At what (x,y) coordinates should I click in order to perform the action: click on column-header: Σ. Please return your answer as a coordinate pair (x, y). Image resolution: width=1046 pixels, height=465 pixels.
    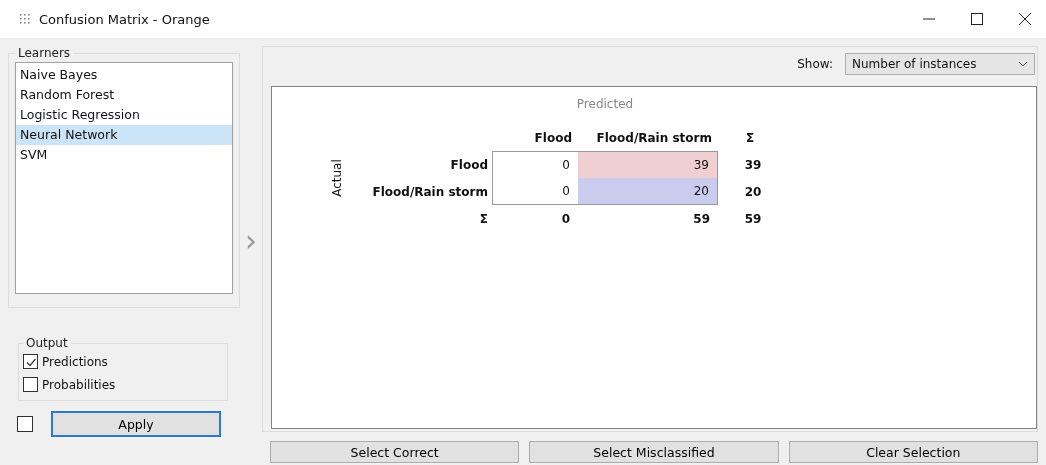
    Looking at the image, I should click on (750, 137).